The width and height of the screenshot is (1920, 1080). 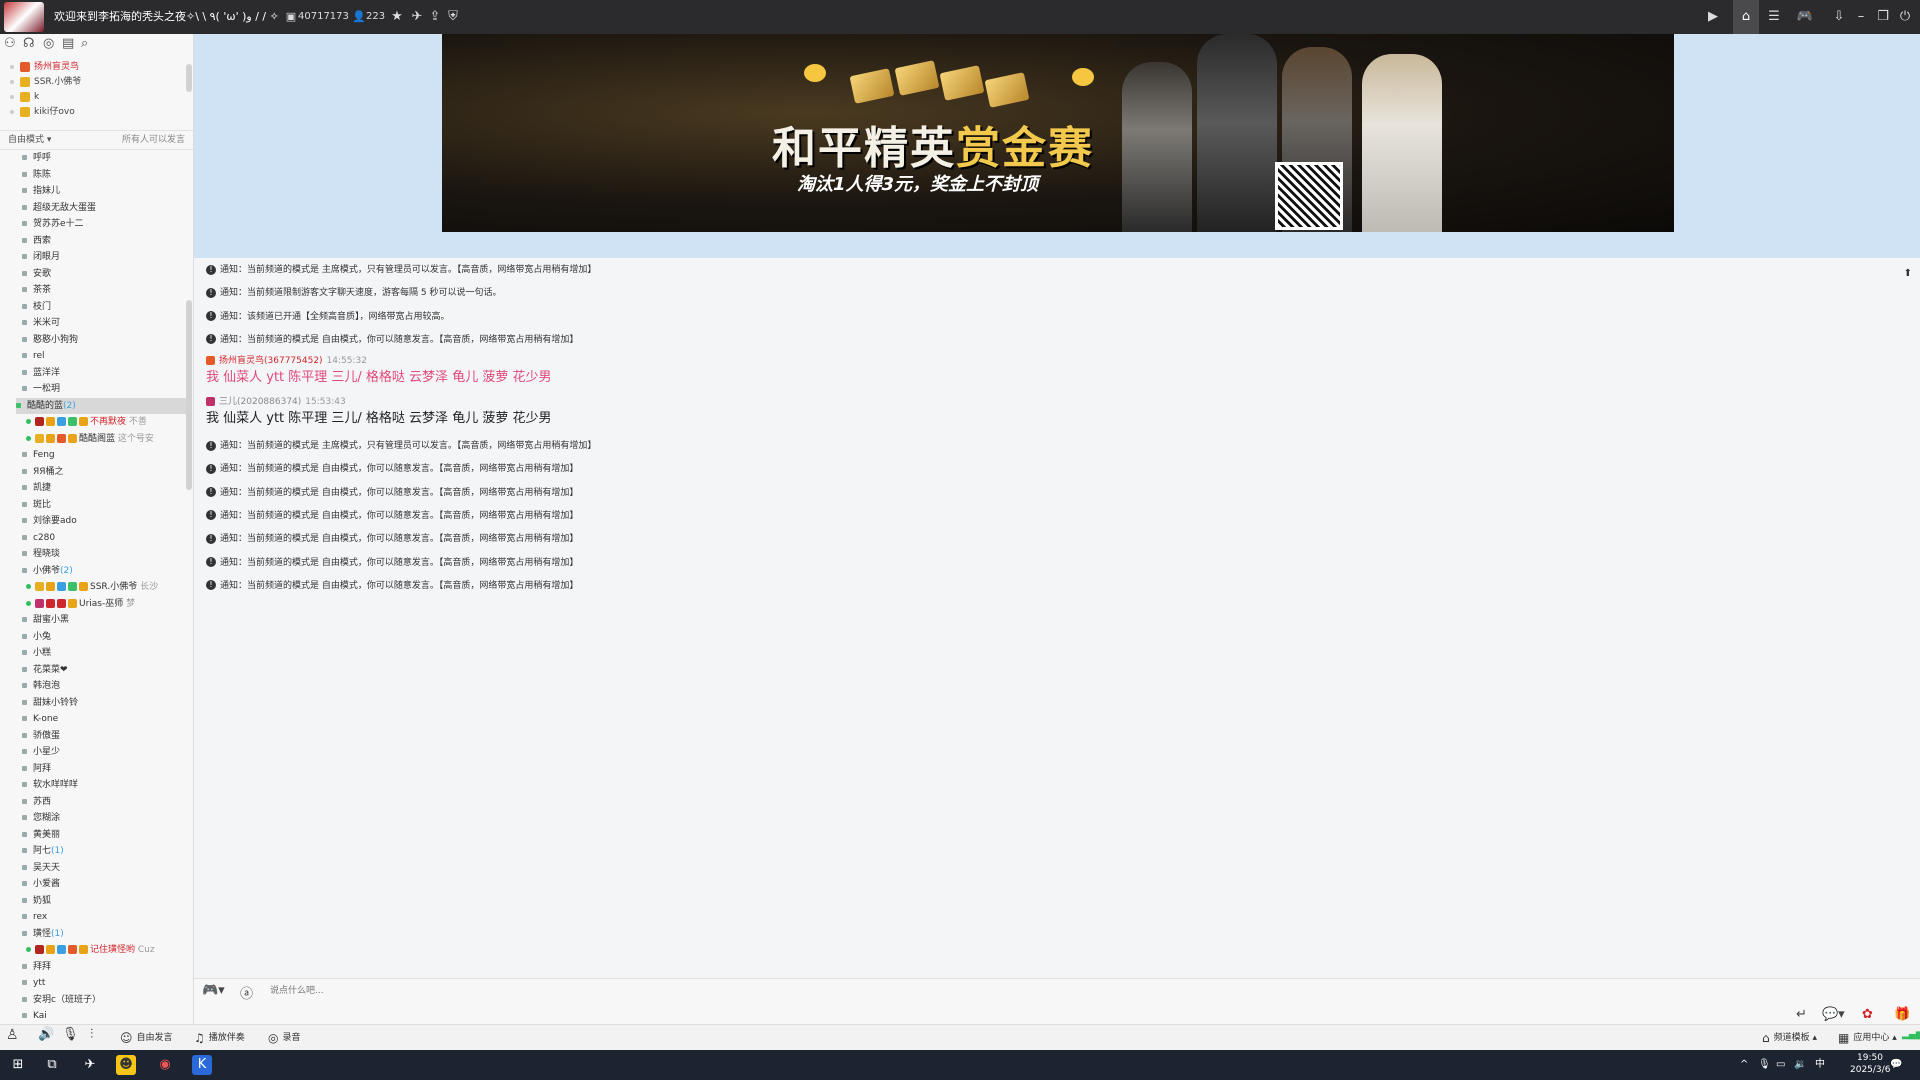 I want to click on app-k-icon: K, so click(x=202, y=1065).